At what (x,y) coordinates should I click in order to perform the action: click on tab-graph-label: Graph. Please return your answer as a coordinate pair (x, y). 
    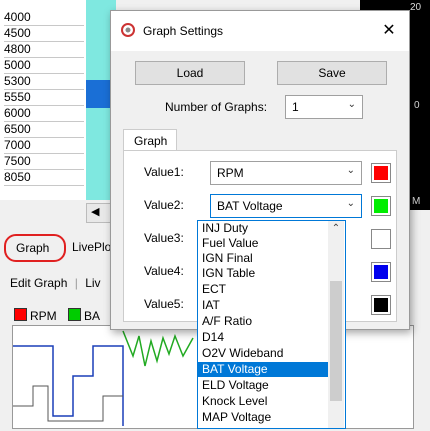
    Looking at the image, I should click on (33, 248).